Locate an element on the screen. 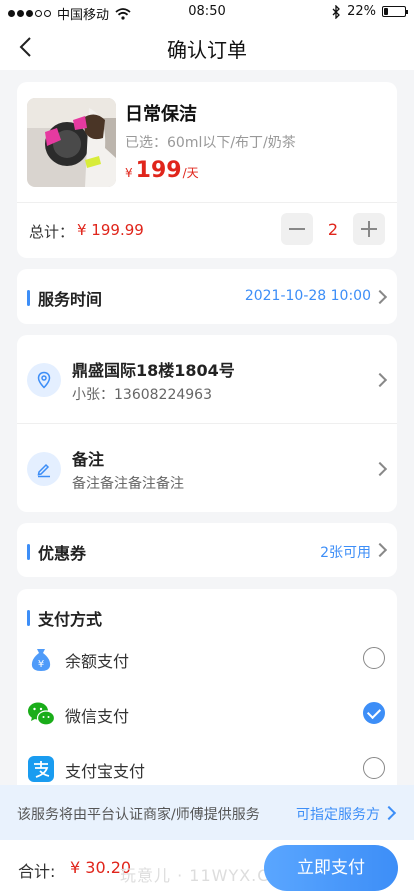 The image size is (414, 896). battery-percent: 22% is located at coordinates (361, 11).